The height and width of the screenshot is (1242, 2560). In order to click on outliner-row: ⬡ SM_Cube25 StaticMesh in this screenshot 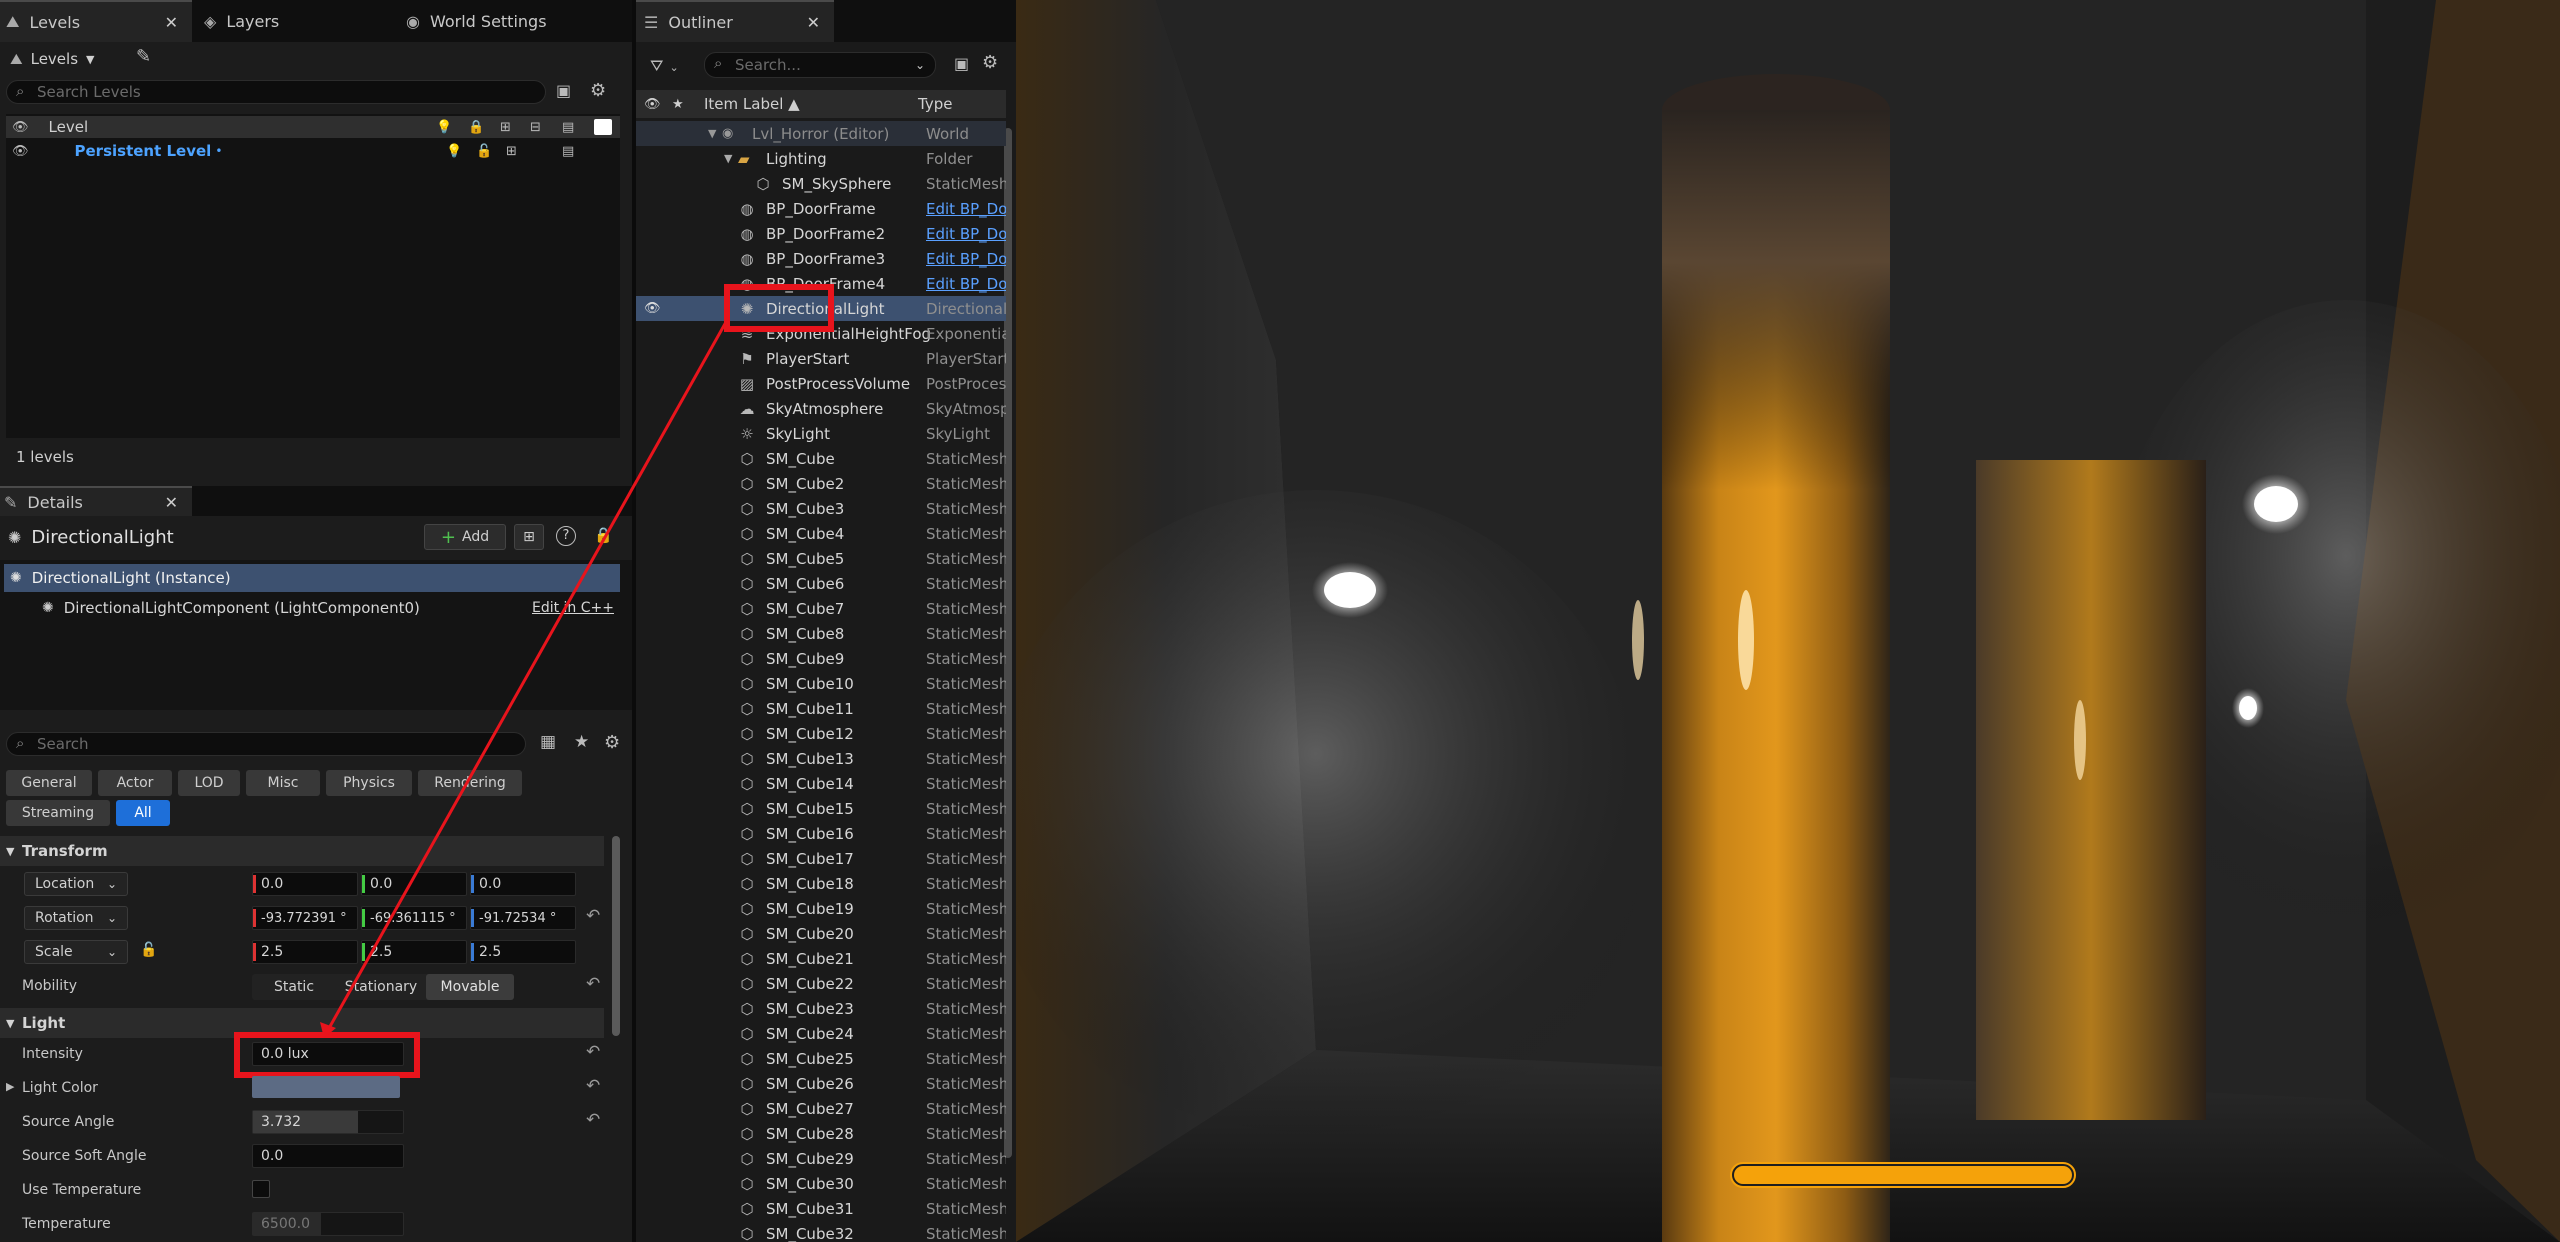, I will do `click(821, 1058)`.